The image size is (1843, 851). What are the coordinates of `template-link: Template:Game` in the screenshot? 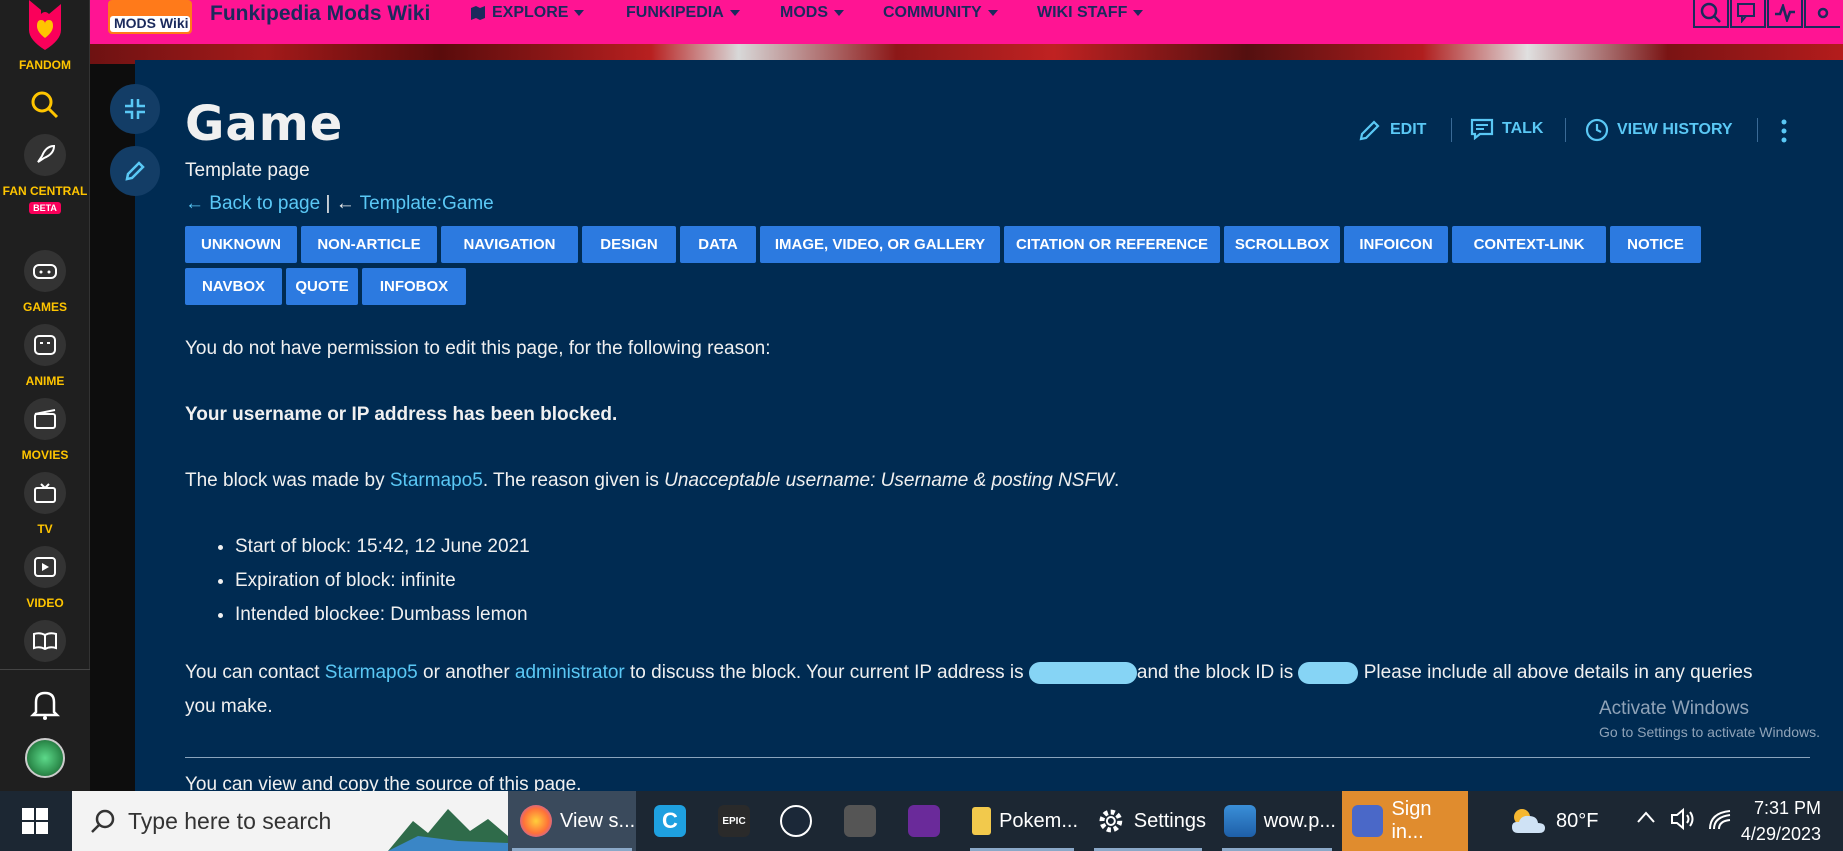 It's located at (427, 203).